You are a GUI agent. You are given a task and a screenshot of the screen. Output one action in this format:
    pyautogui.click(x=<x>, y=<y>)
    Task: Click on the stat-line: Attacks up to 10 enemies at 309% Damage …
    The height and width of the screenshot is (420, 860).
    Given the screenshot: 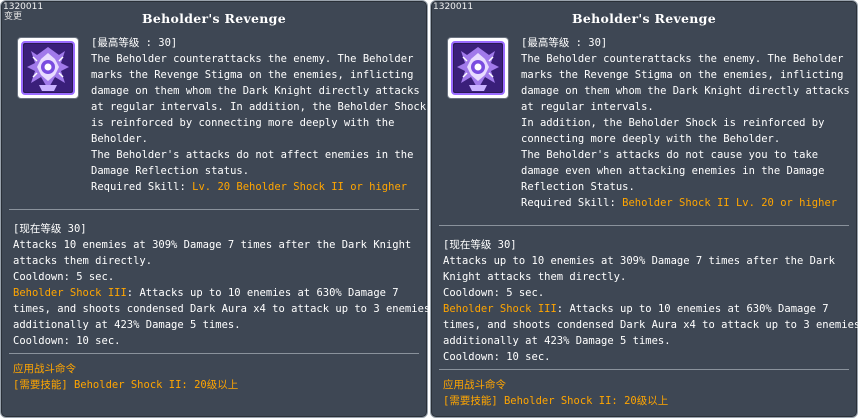 What is the action you would take?
    pyautogui.click(x=639, y=261)
    